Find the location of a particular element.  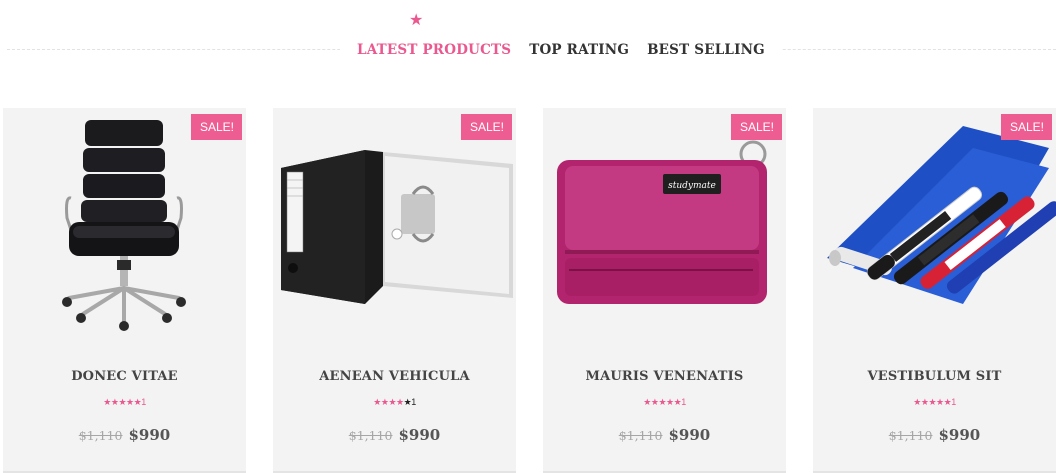

product-name: VESTIBULUM SIT is located at coordinates (934, 376).